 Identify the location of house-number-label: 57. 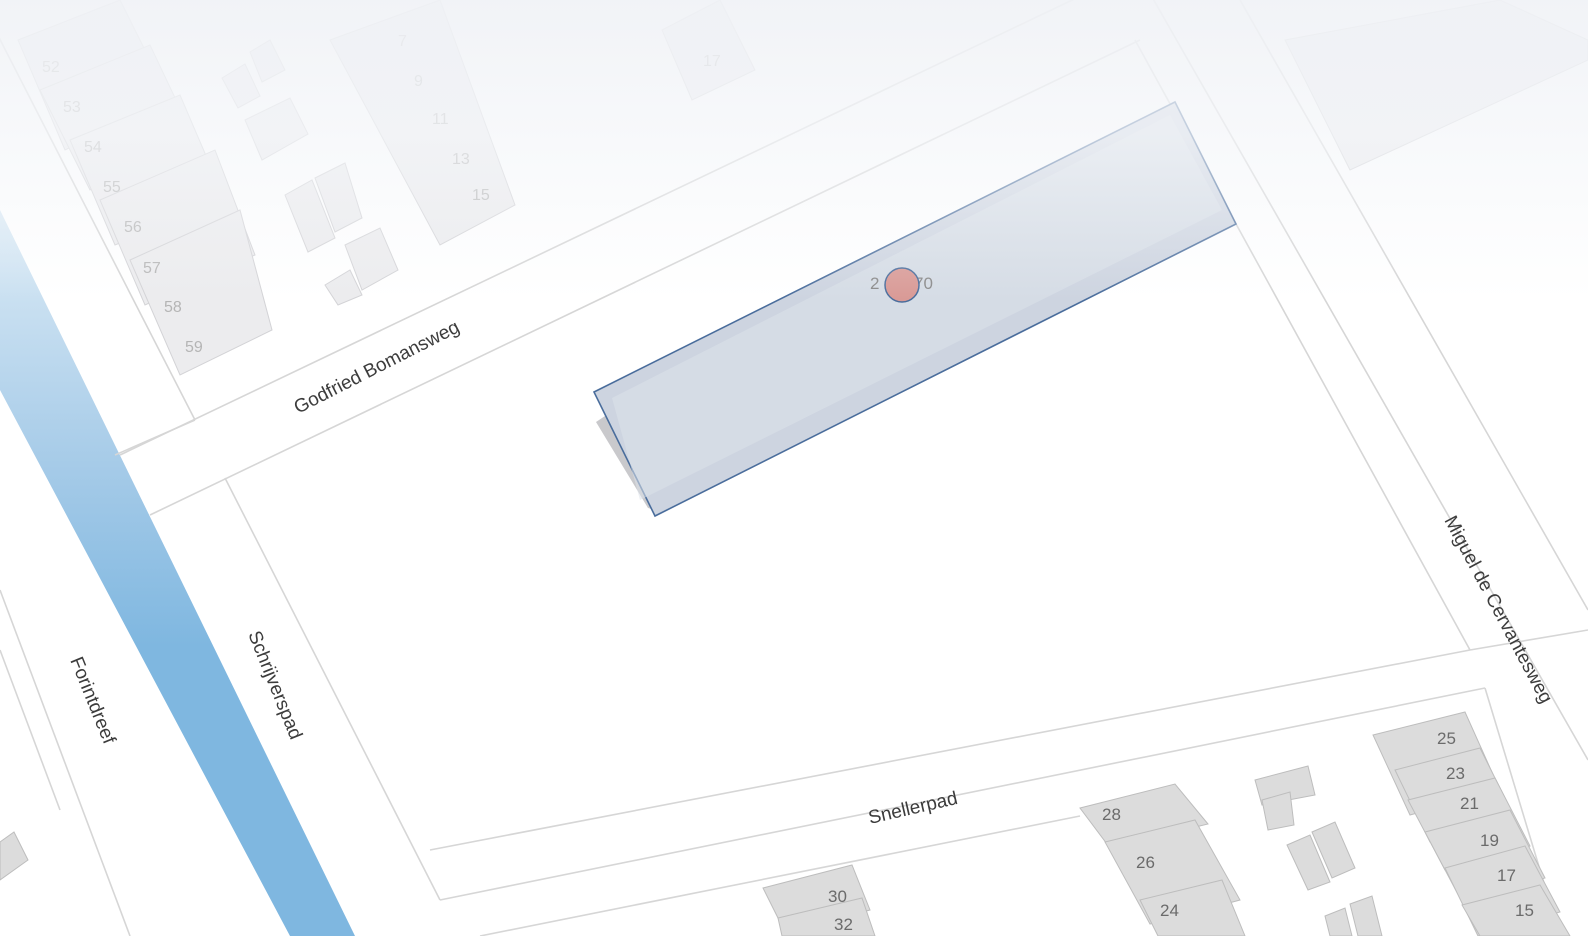
(152, 268).